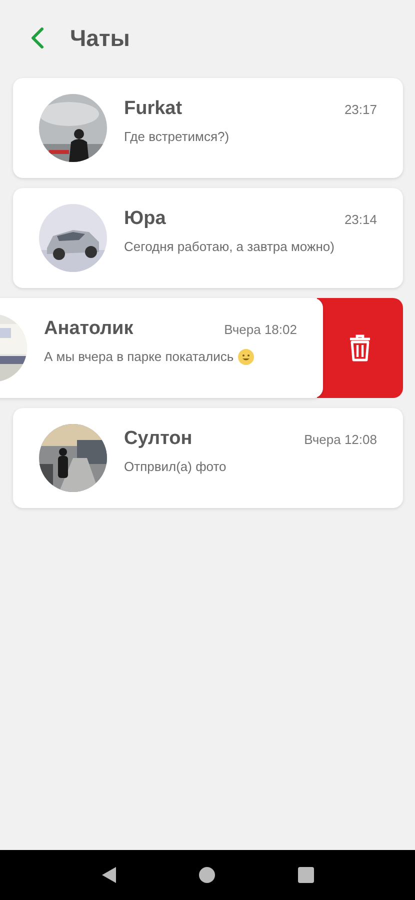  I want to click on last-message: А мы вчера в парке покатались, so click(139, 356).